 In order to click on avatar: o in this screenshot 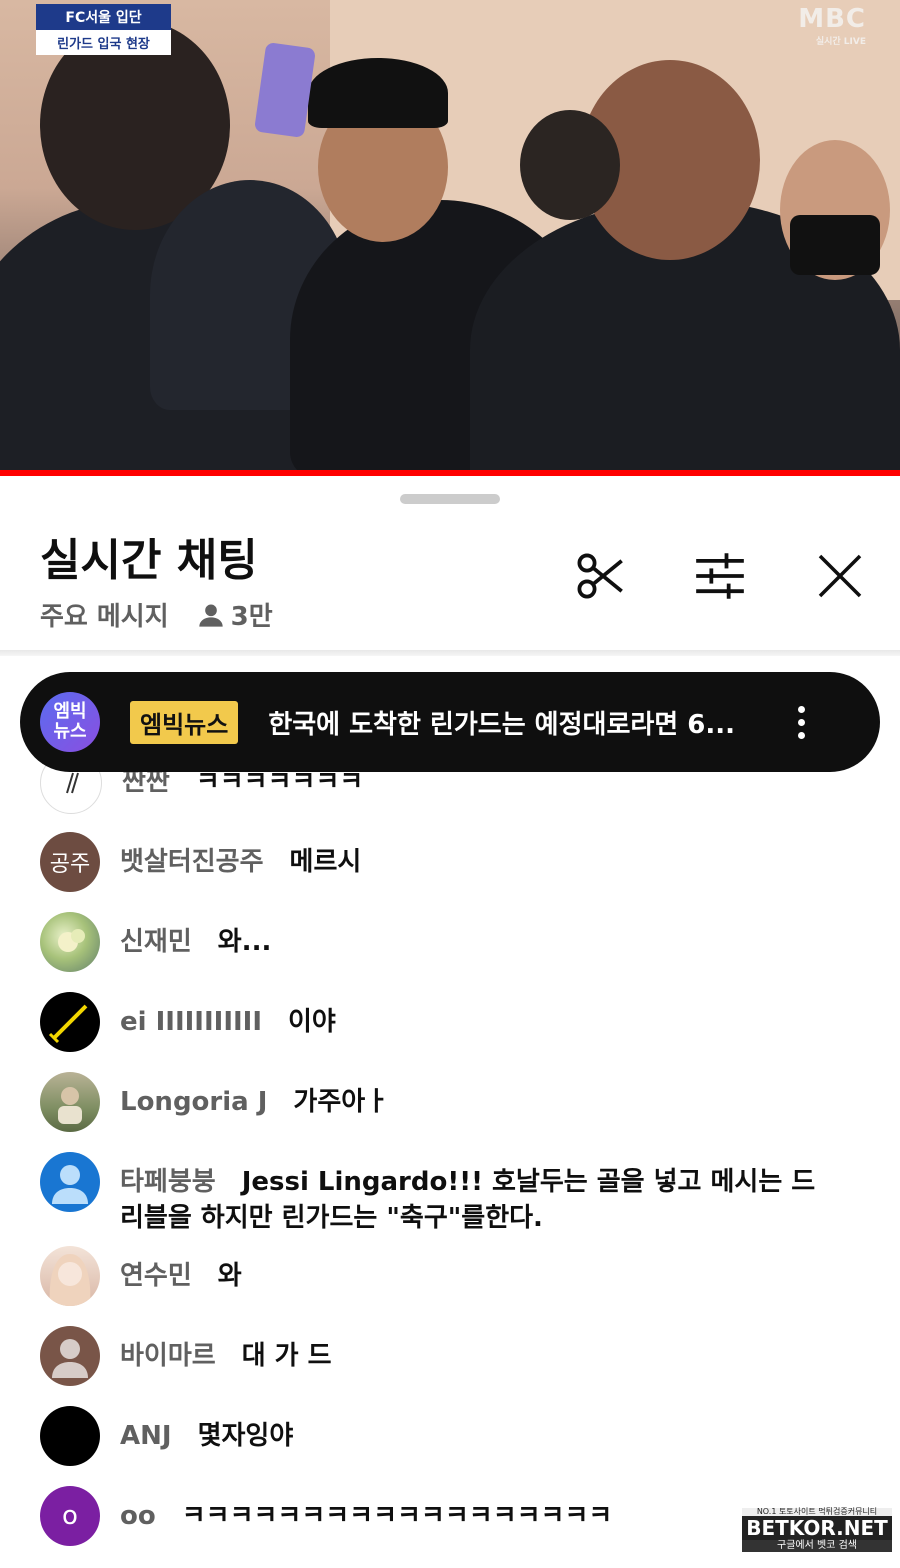, I will do `click(70, 1516)`.